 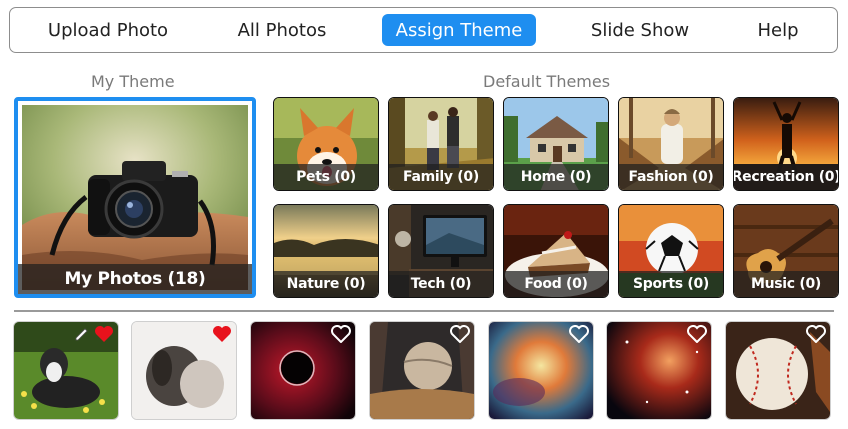 I want to click on theme-caption-pets: Pets (0), so click(x=326, y=177).